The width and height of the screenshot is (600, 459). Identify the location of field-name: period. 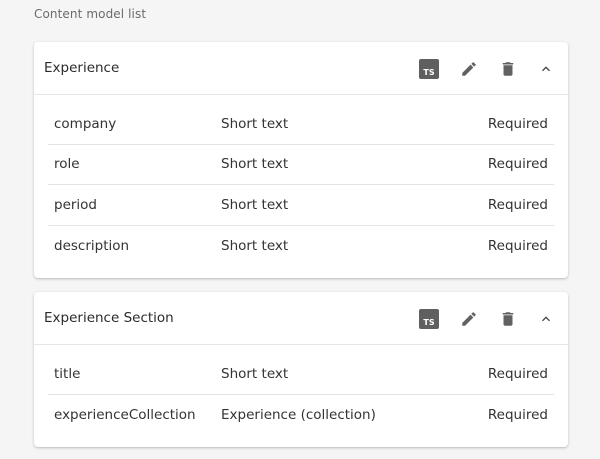
(76, 204).